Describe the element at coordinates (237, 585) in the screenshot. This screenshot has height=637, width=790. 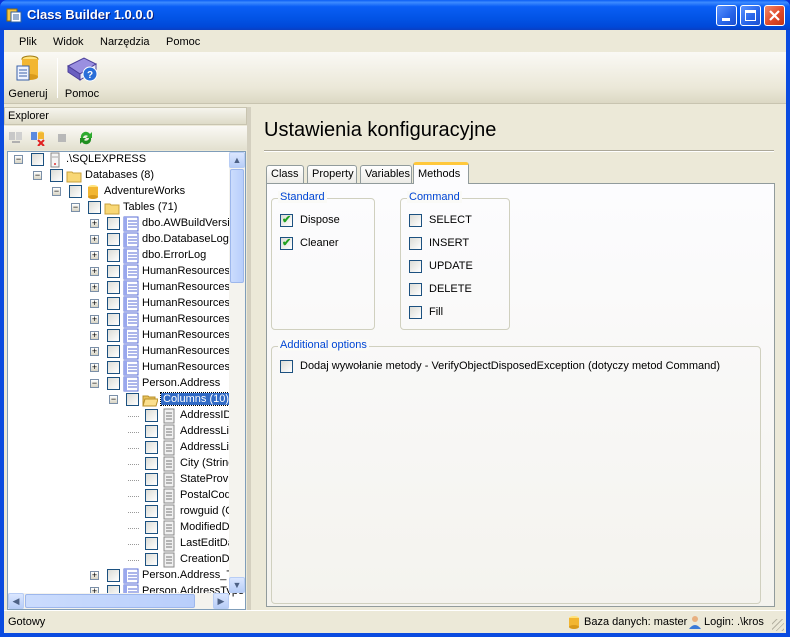
I see `scroll-down-button: ▼` at that location.